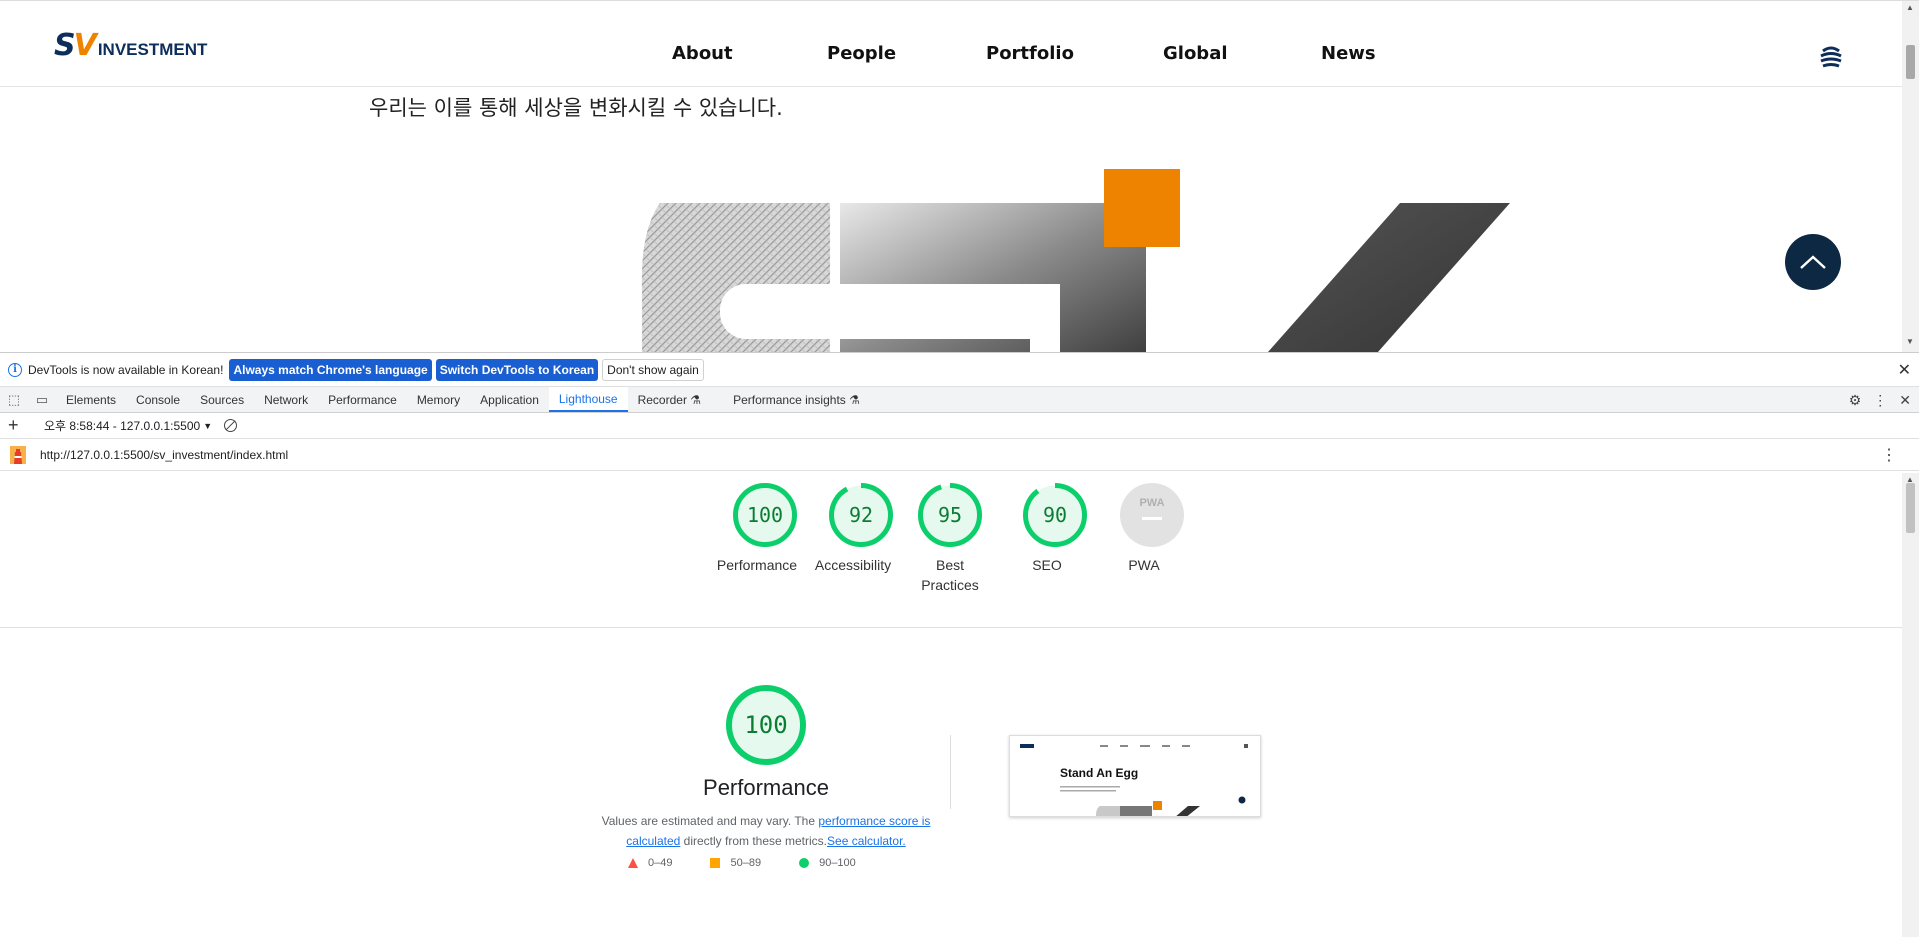  Describe the element at coordinates (861, 515) in the screenshot. I see `gauge-score: 92` at that location.